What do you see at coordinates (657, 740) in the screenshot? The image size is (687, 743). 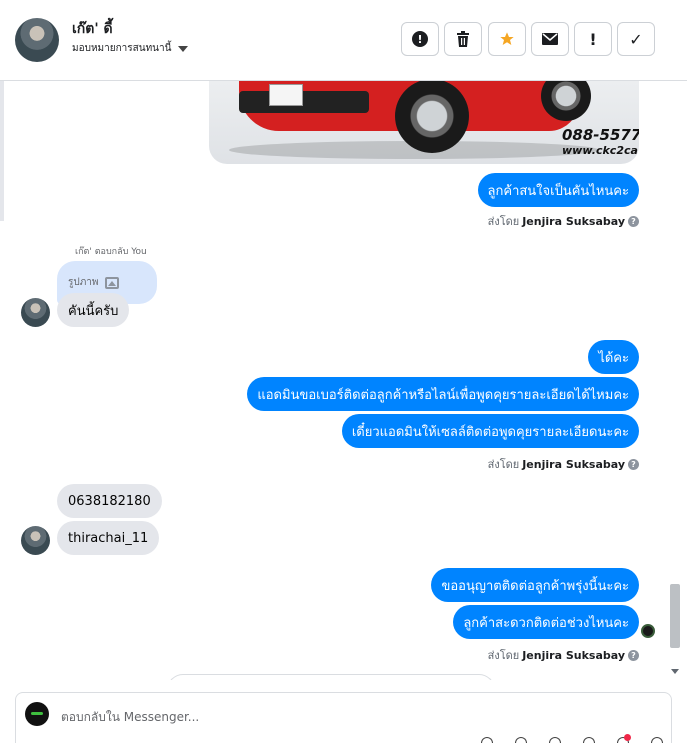 I see `like-icon` at bounding box center [657, 740].